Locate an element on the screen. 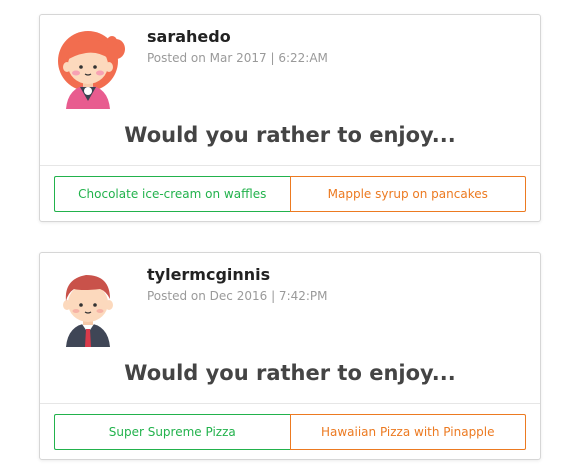 This screenshot has width=577, height=476. option-a-button: Super Supreme Pizza is located at coordinates (172, 432).